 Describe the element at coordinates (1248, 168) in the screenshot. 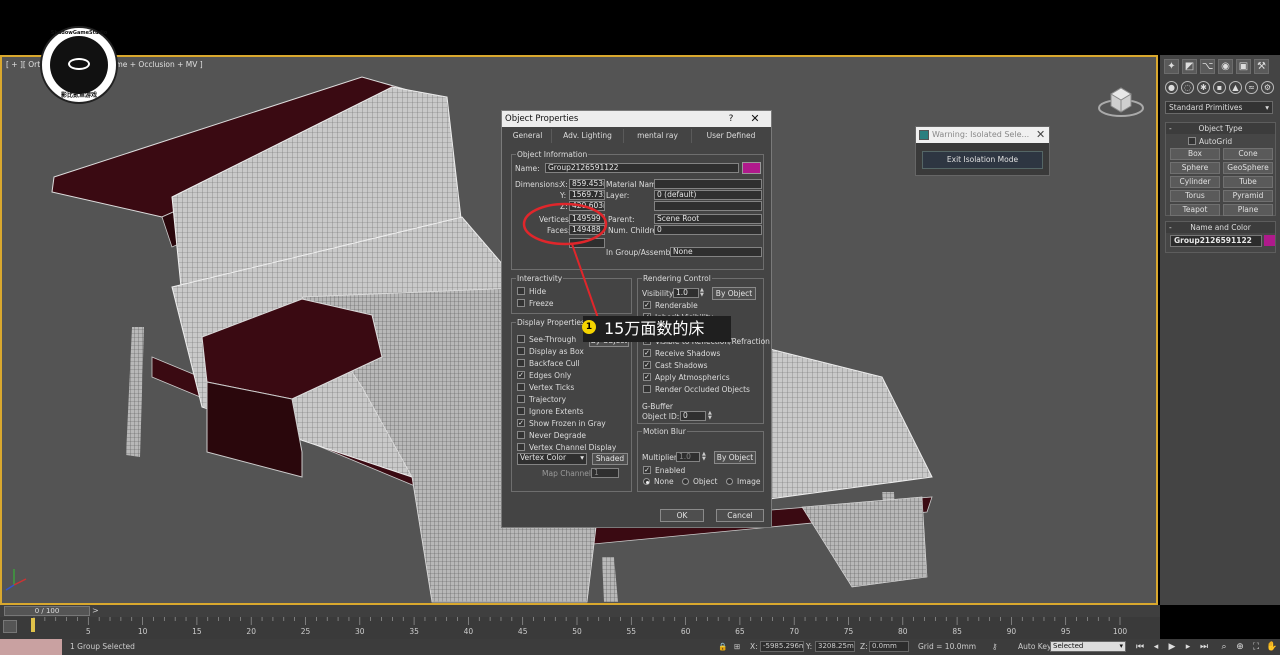

I see `geosphere-button: GeoSphere` at that location.